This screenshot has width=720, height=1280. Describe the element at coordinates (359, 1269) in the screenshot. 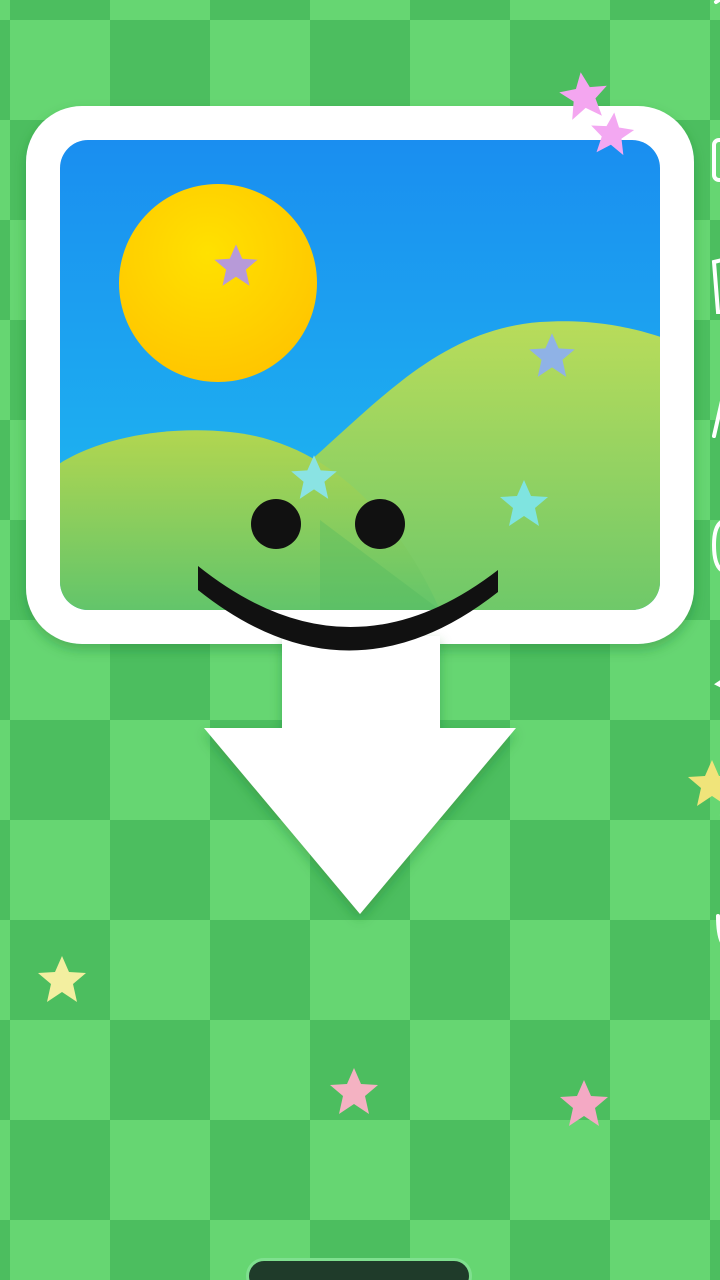

I see `home-handle` at that location.